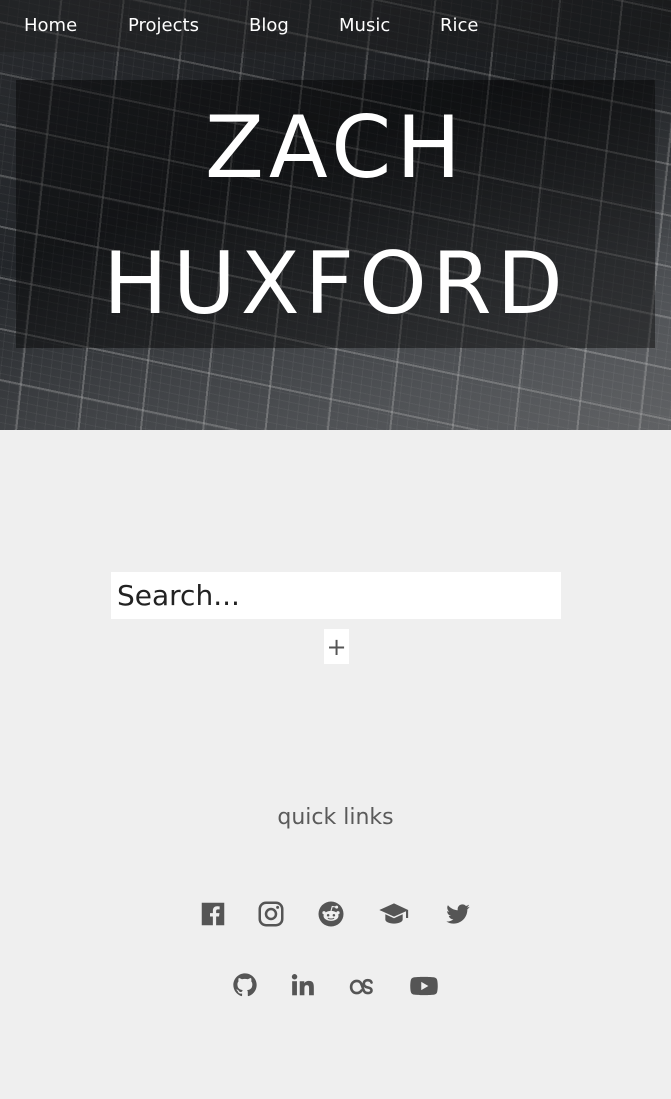 This screenshot has width=671, height=1099. Describe the element at coordinates (364, 26) in the screenshot. I see `nav-item-music: Music` at that location.